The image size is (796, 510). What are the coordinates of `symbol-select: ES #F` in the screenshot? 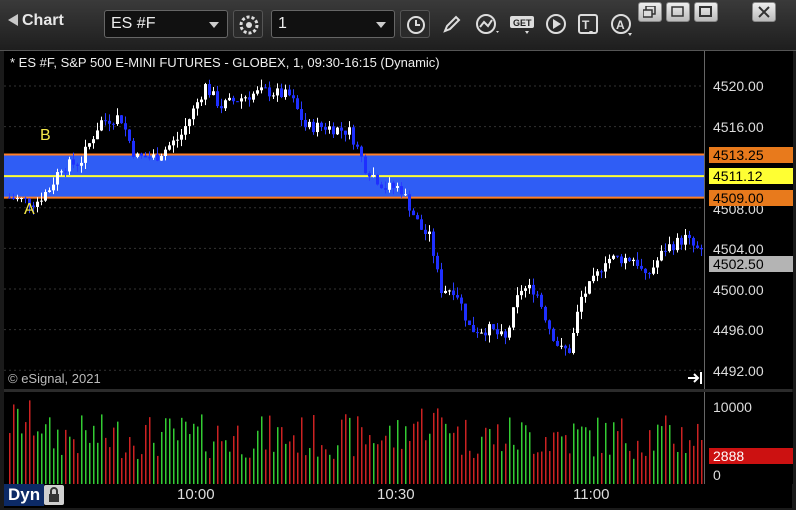 It's located at (166, 24).